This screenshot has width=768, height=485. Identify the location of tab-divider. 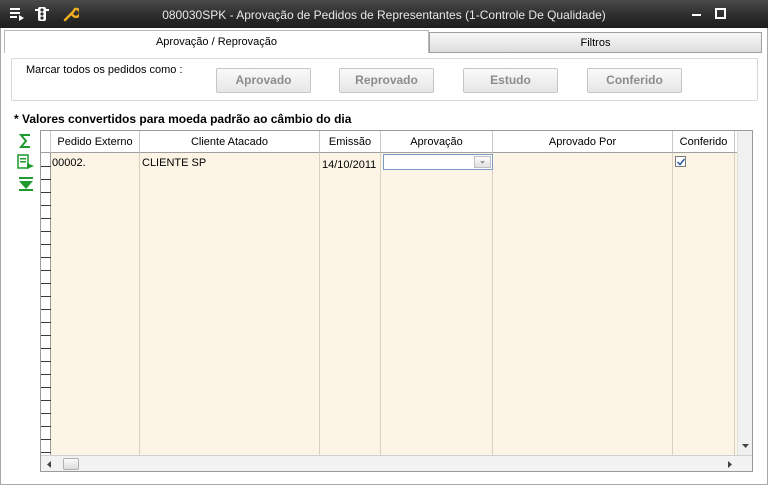
(595, 52).